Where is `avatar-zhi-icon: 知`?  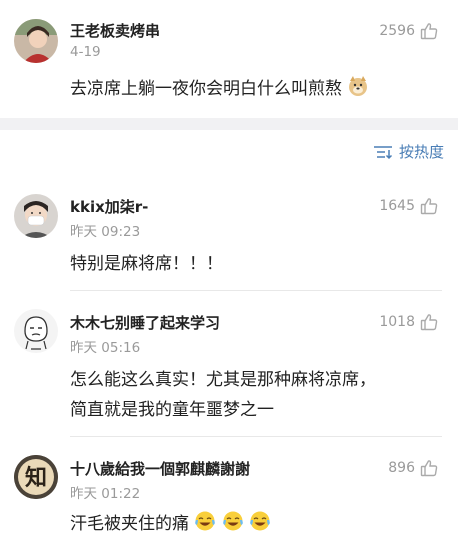
avatar-zhi-icon: 知 is located at coordinates (36, 477).